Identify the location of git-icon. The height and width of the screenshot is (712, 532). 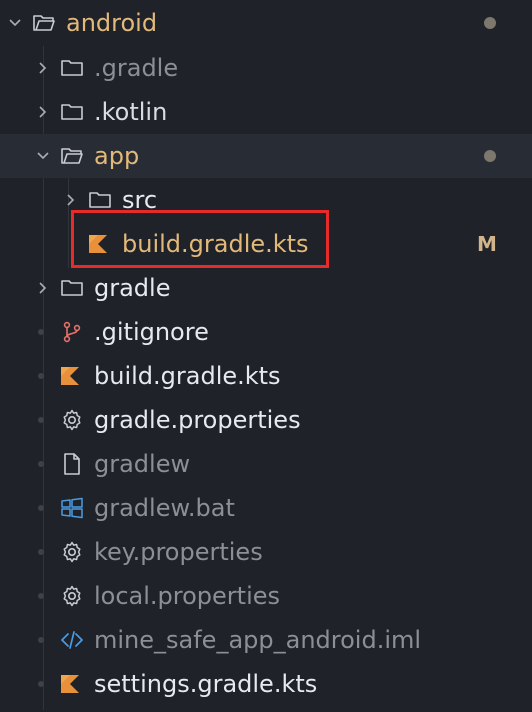
(72, 332).